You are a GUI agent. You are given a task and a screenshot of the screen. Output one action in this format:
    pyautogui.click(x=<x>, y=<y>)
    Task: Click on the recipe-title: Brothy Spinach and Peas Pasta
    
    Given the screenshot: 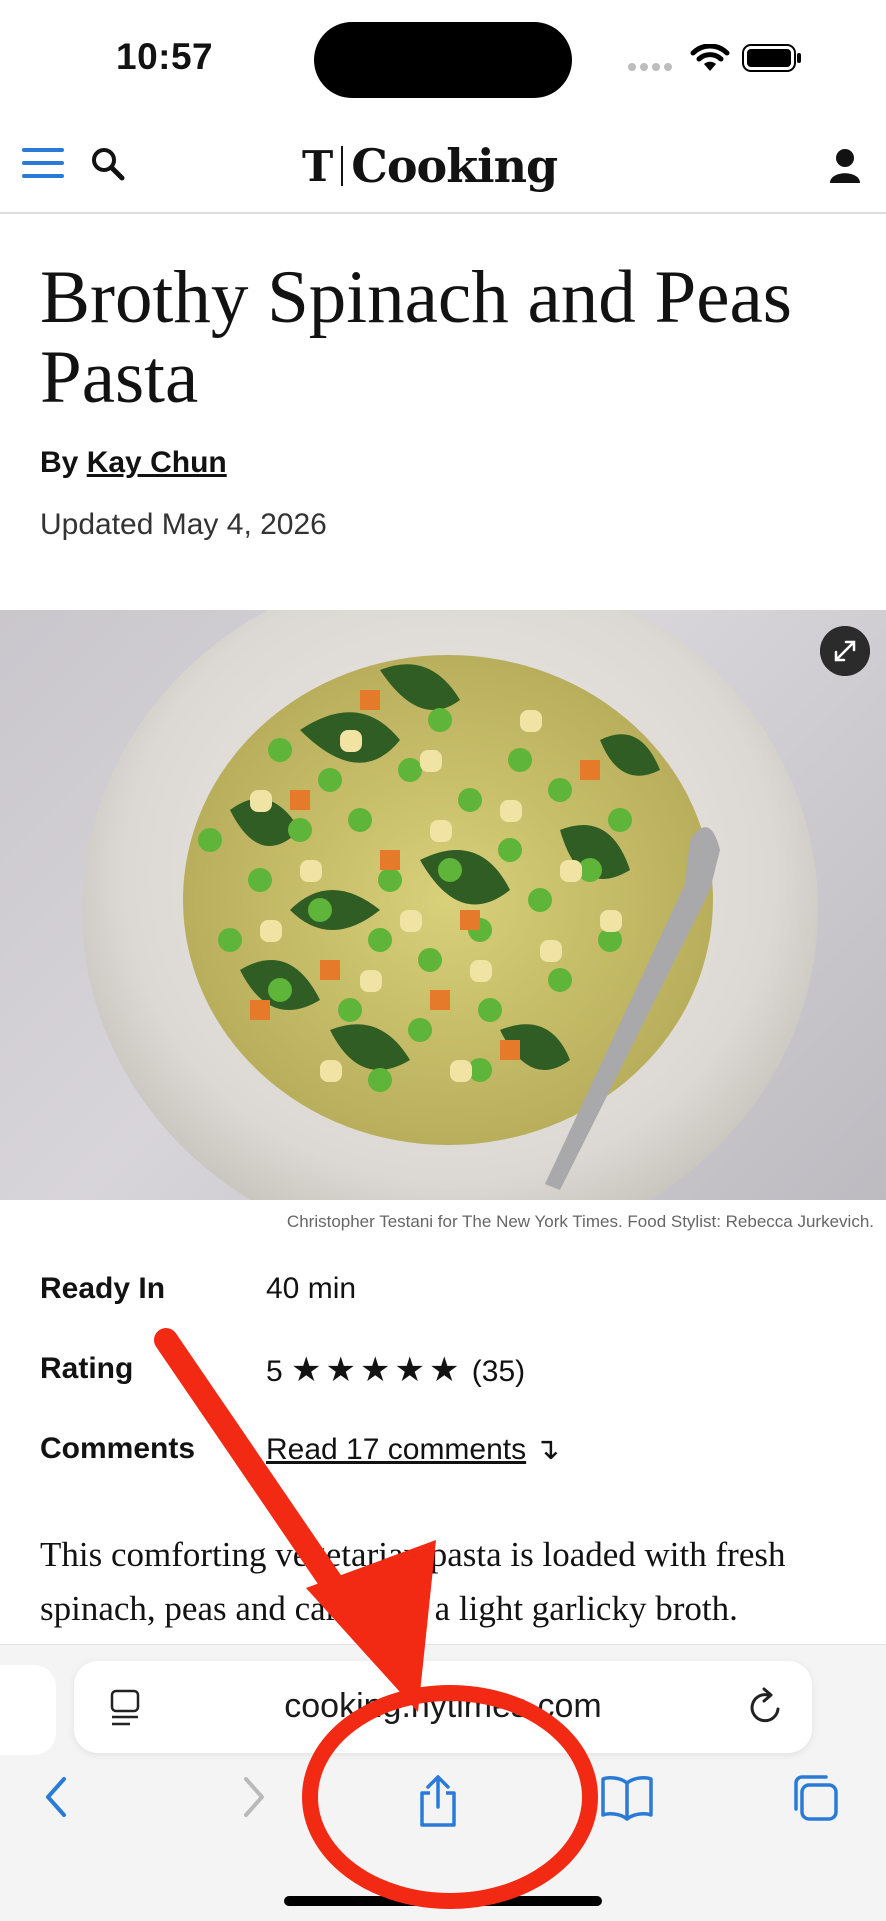 What is the action you would take?
    pyautogui.click(x=416, y=337)
    